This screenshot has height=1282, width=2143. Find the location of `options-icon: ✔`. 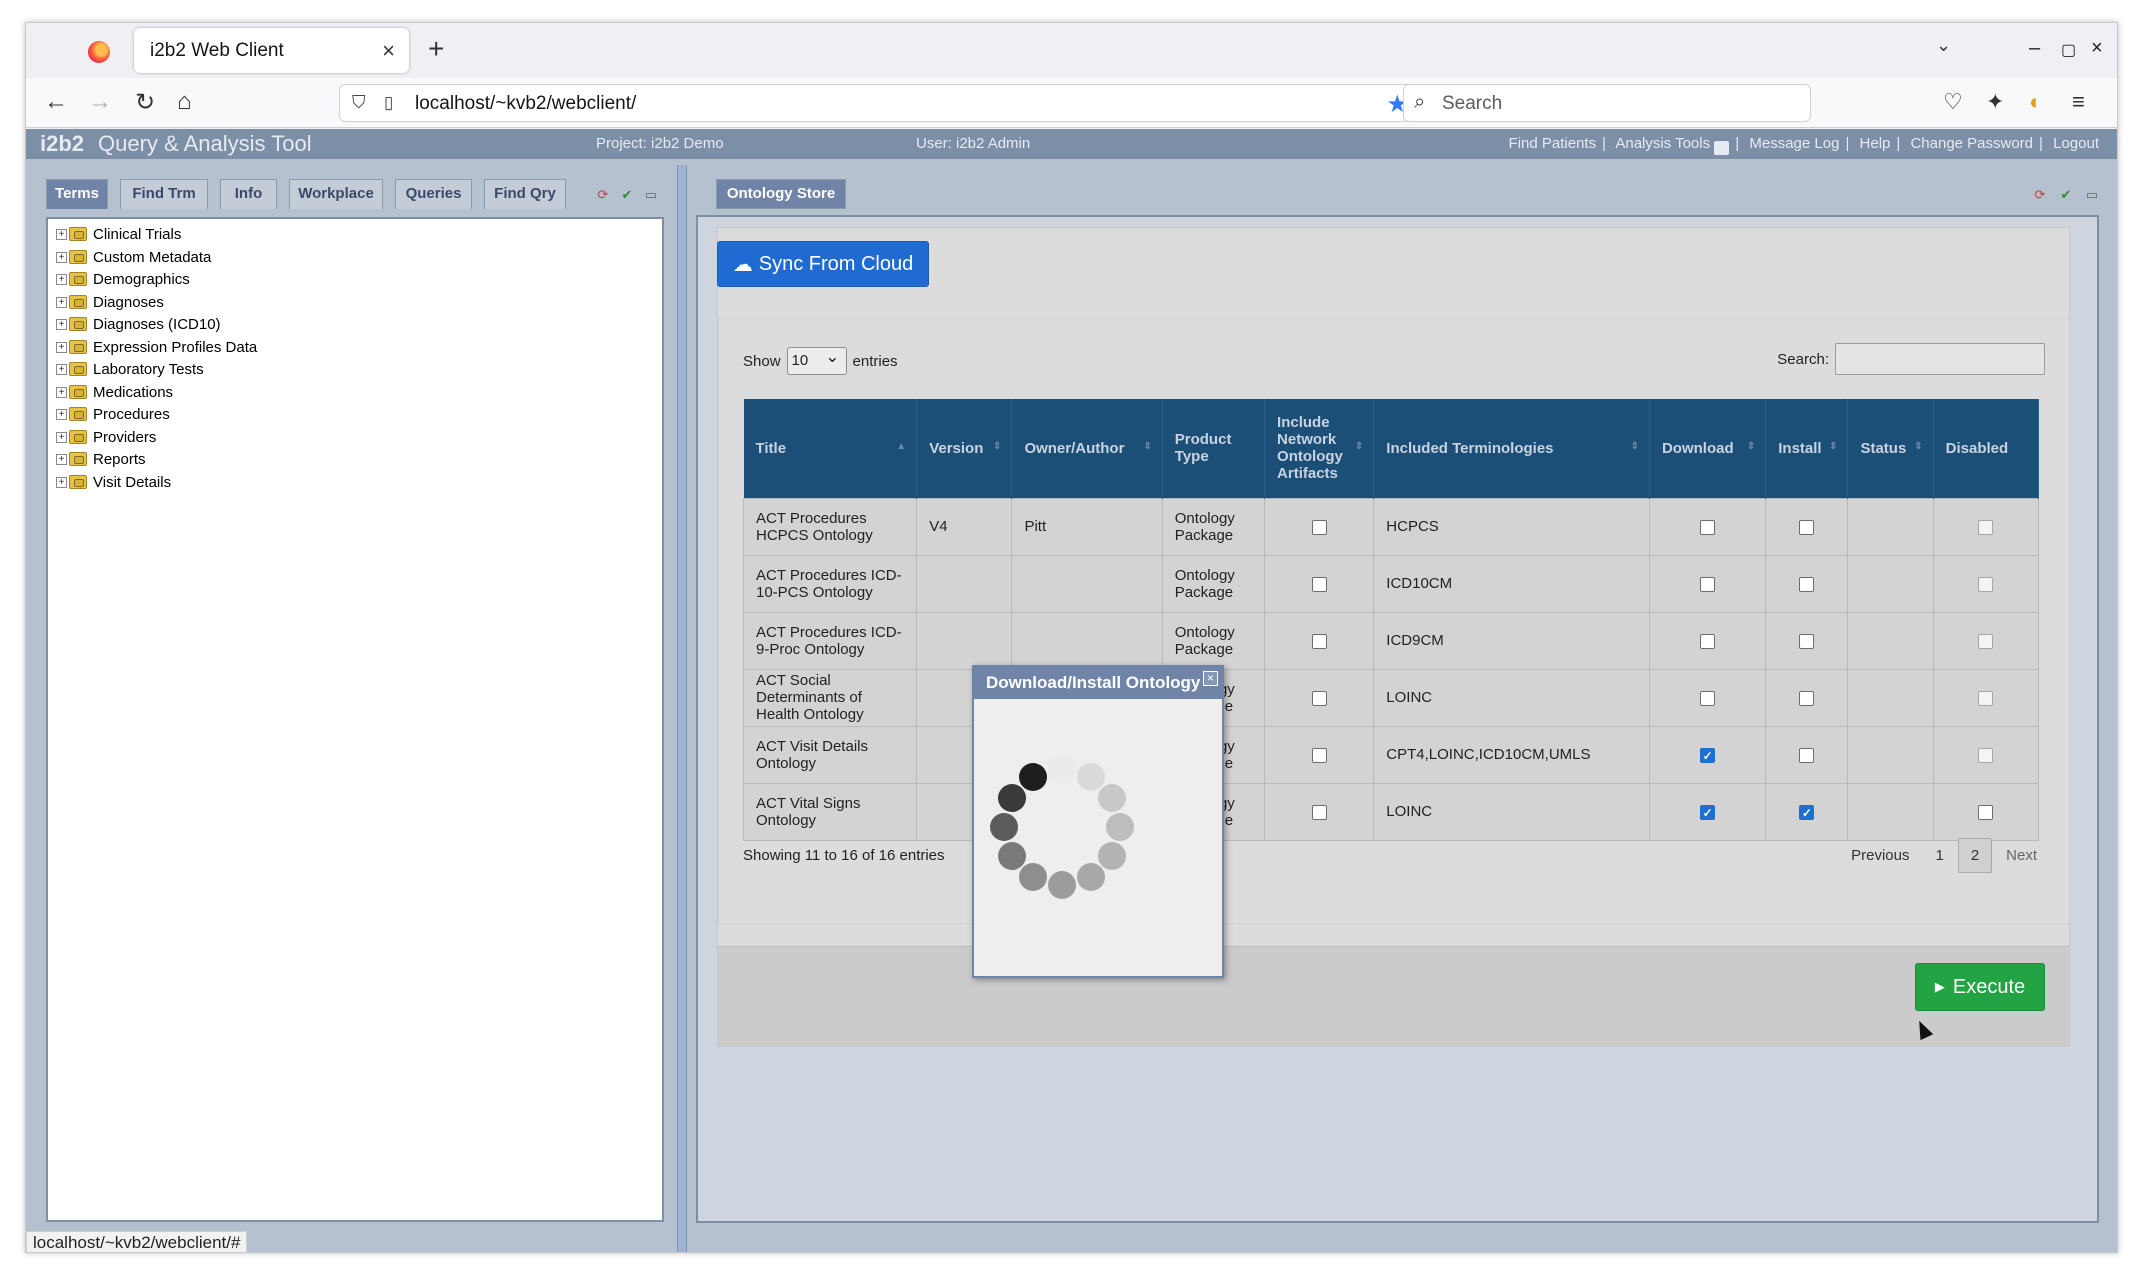

options-icon: ✔ is located at coordinates (2066, 195).